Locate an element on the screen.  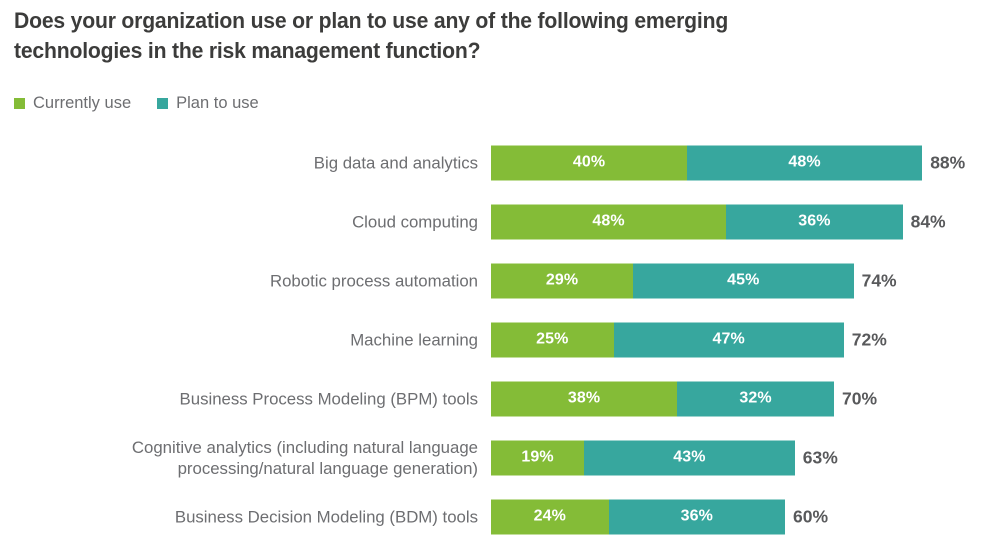
bar-segment-currently-use: 24% is located at coordinates (550, 516).